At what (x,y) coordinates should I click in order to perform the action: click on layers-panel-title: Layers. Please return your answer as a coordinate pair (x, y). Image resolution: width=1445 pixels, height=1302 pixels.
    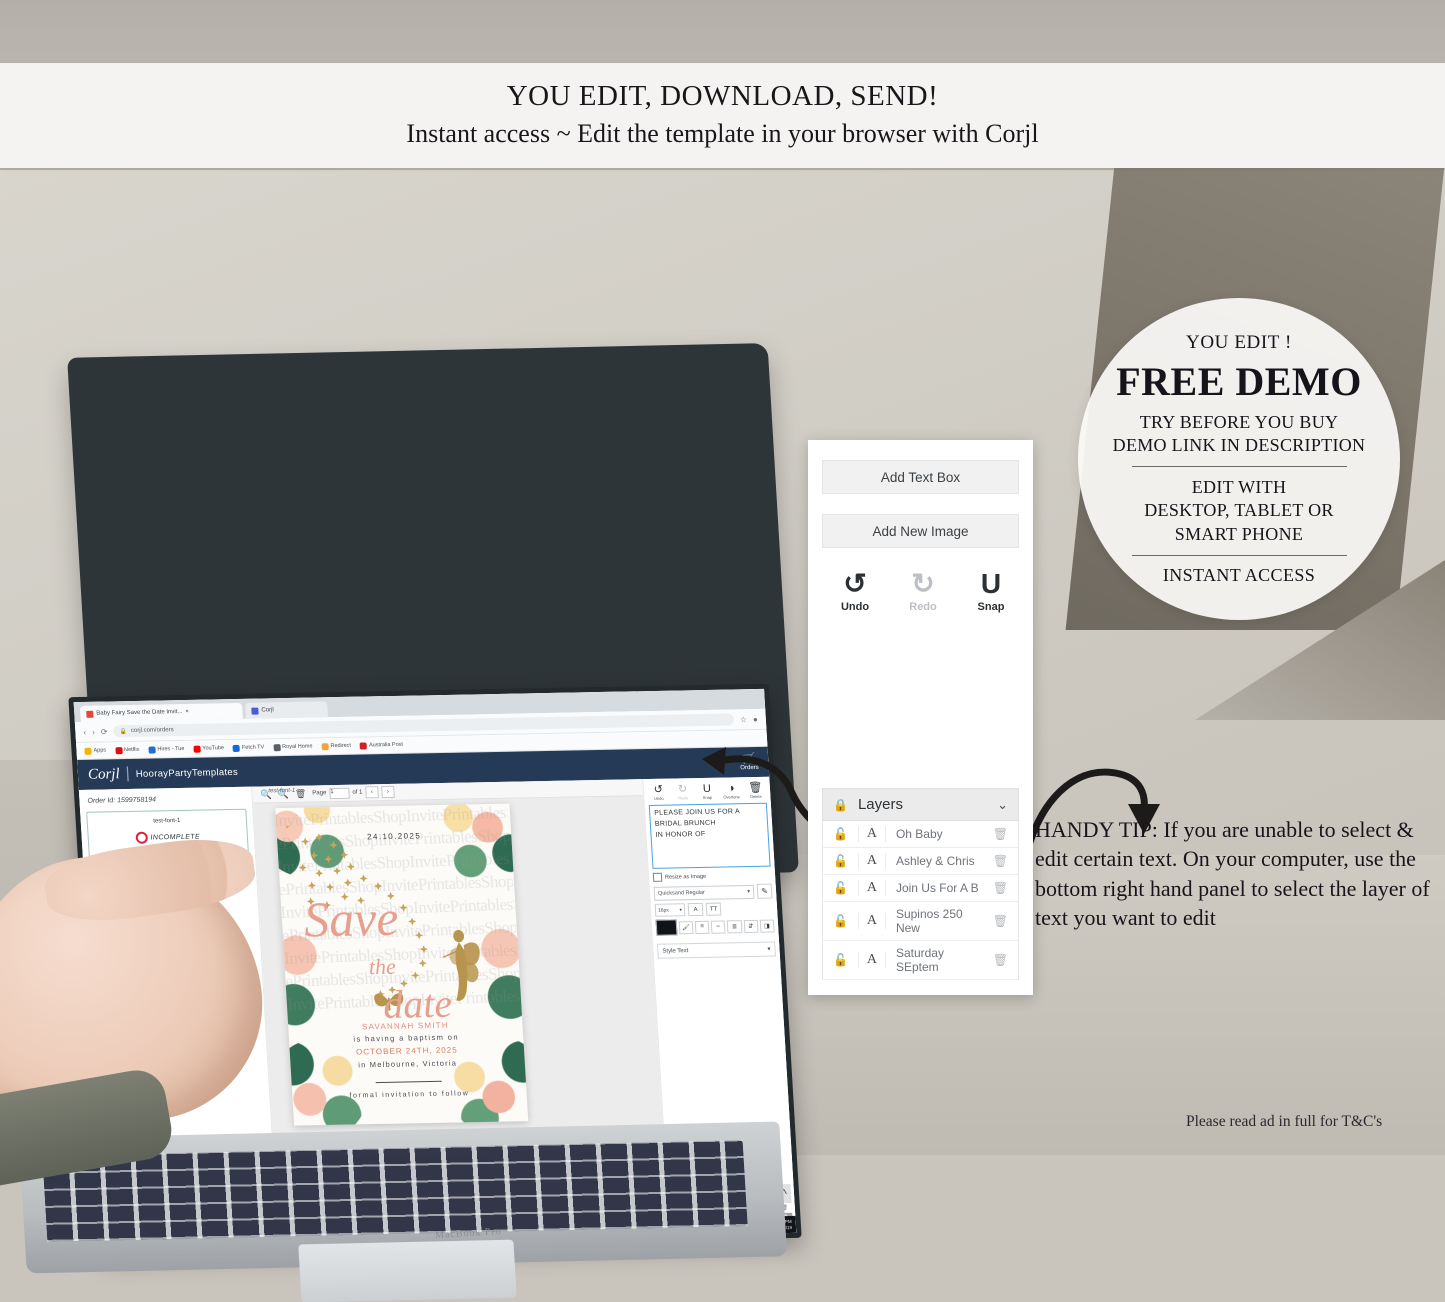
    Looking at the image, I should click on (880, 804).